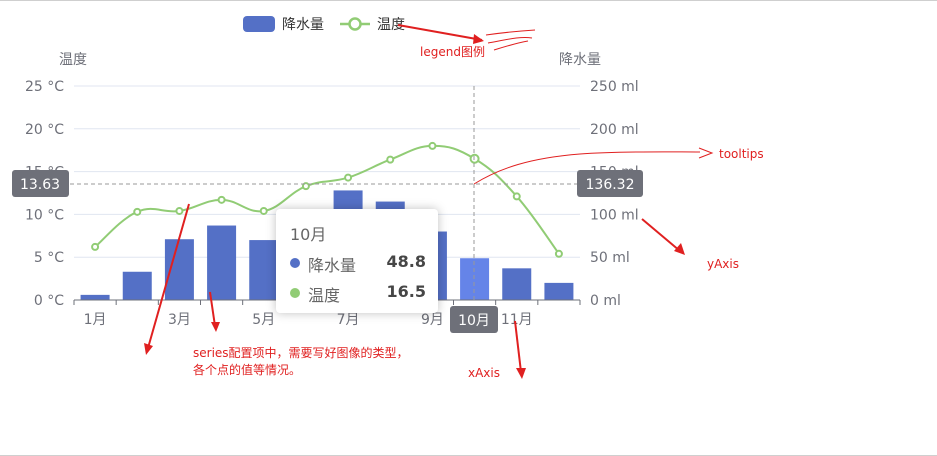  I want to click on series-note-line1: series配置项中，需要写好图像的类型，, so click(301, 352).